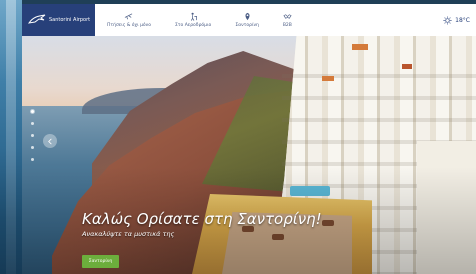 Image resolution: width=476 pixels, height=274 pixels. What do you see at coordinates (287, 25) in the screenshot?
I see `nav-item-label: B2B` at bounding box center [287, 25].